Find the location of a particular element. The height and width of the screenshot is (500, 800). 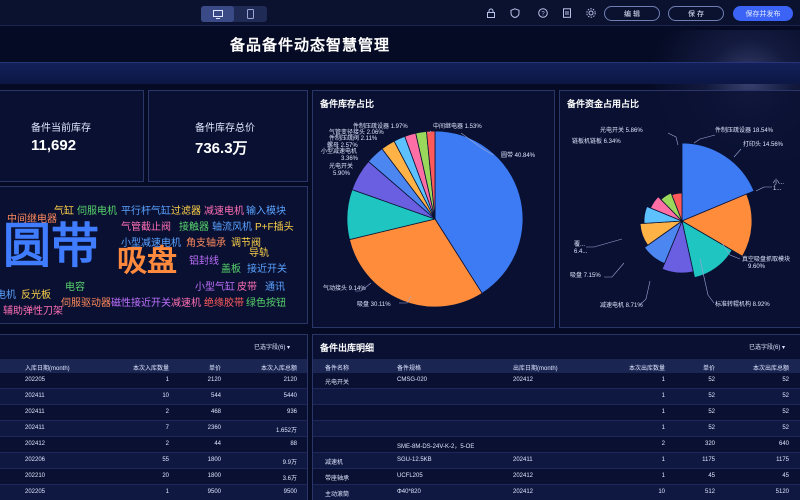

table-cell: 88 is located at coordinates (293, 444).